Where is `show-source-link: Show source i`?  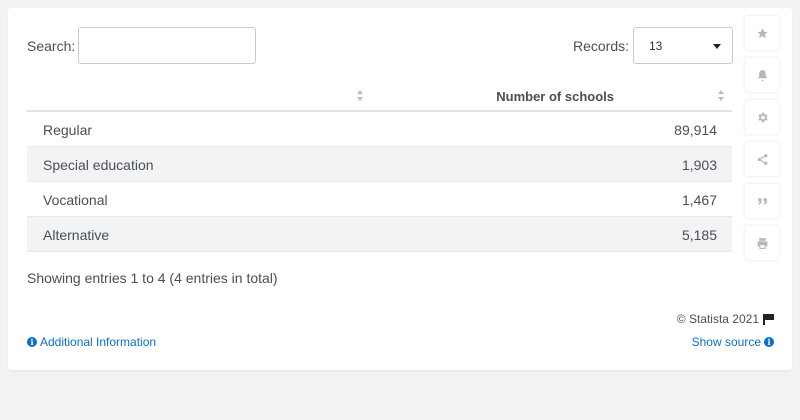
show-source-link: Show source i is located at coordinates (733, 342).